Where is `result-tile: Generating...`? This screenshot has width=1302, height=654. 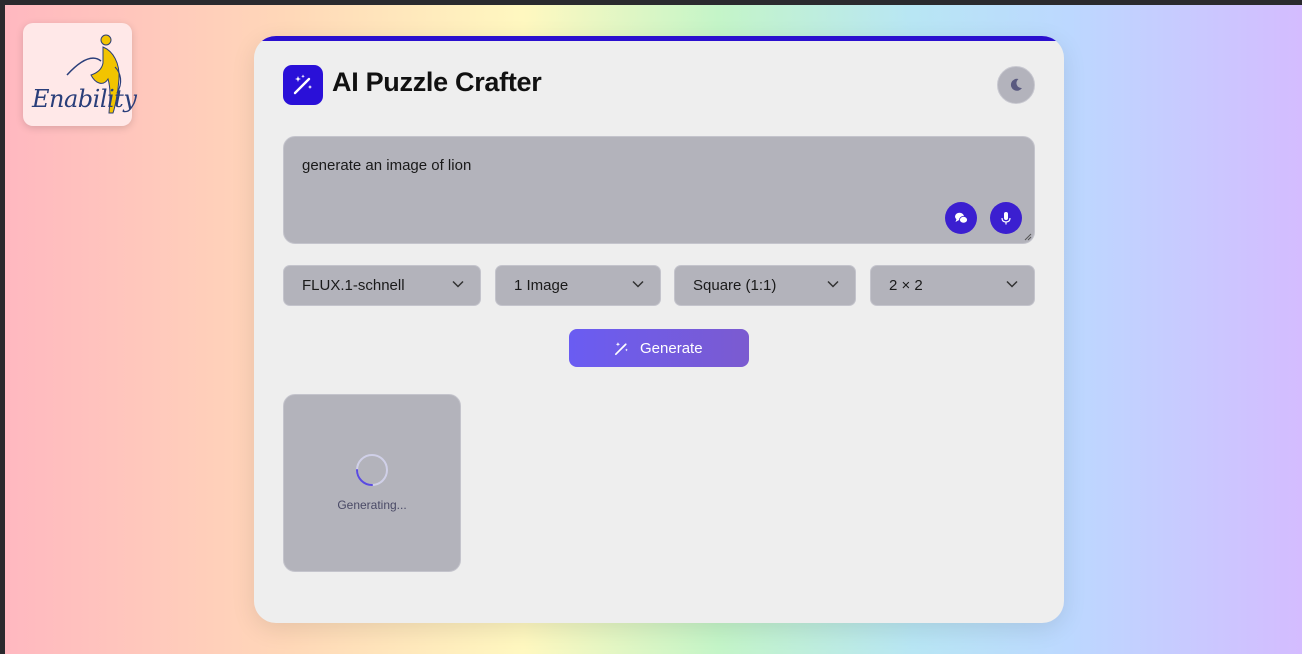
result-tile: Generating... is located at coordinates (372, 483).